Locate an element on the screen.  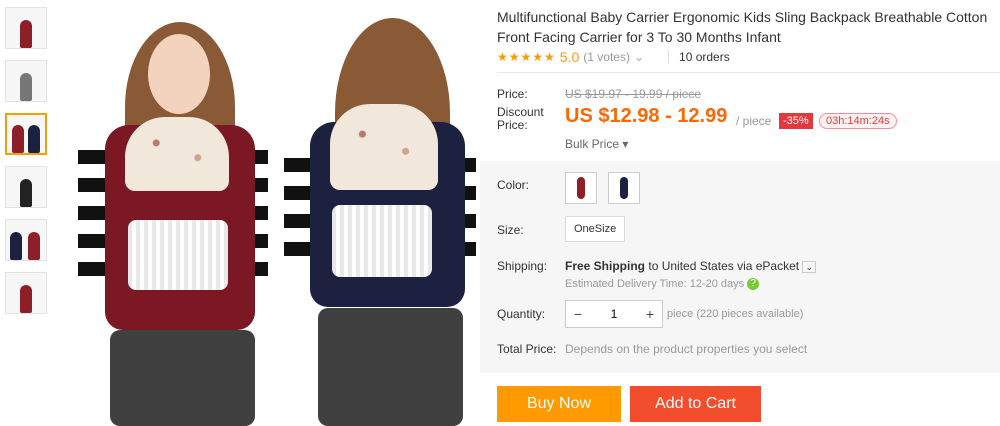
size-option-onesize: OneSize is located at coordinates (595, 229).